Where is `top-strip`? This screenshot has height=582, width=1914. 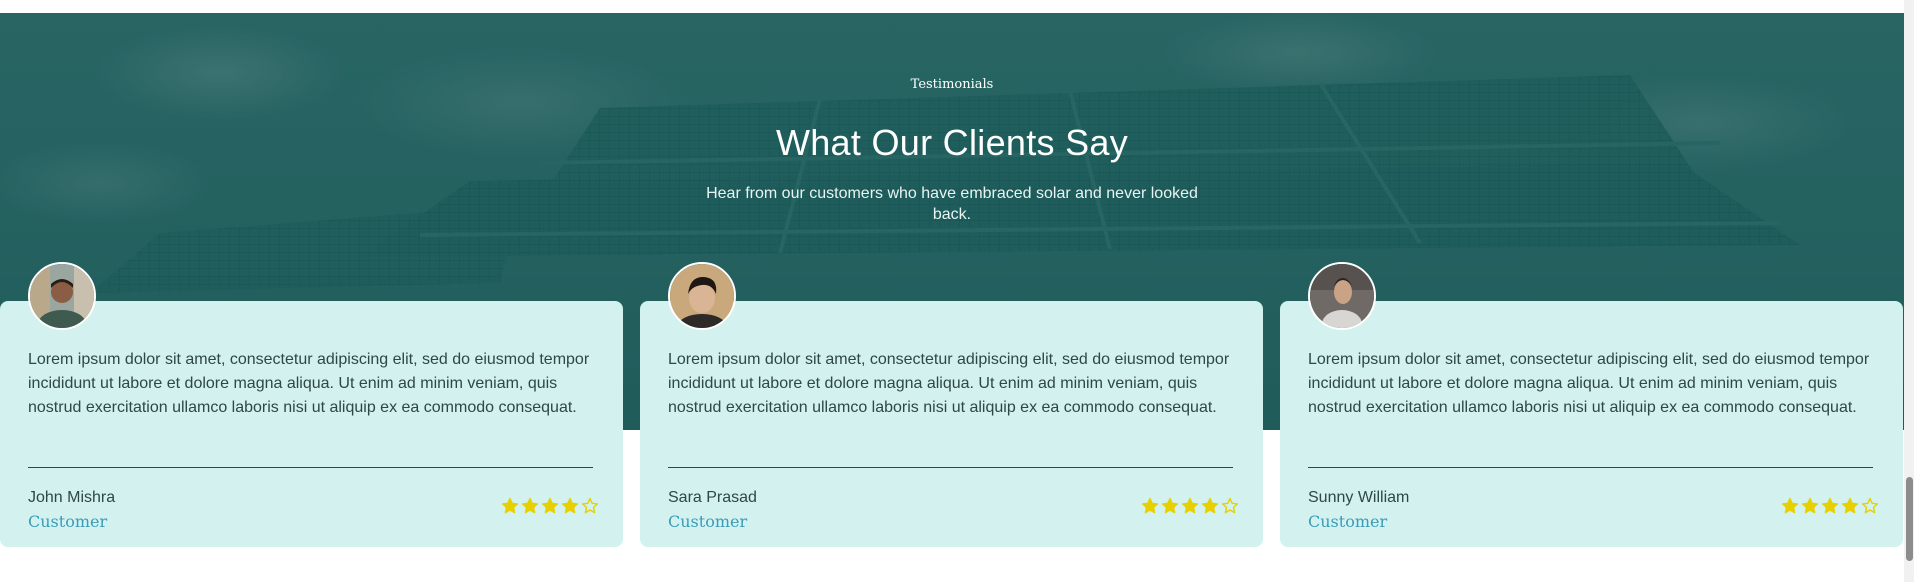 top-strip is located at coordinates (952, 6).